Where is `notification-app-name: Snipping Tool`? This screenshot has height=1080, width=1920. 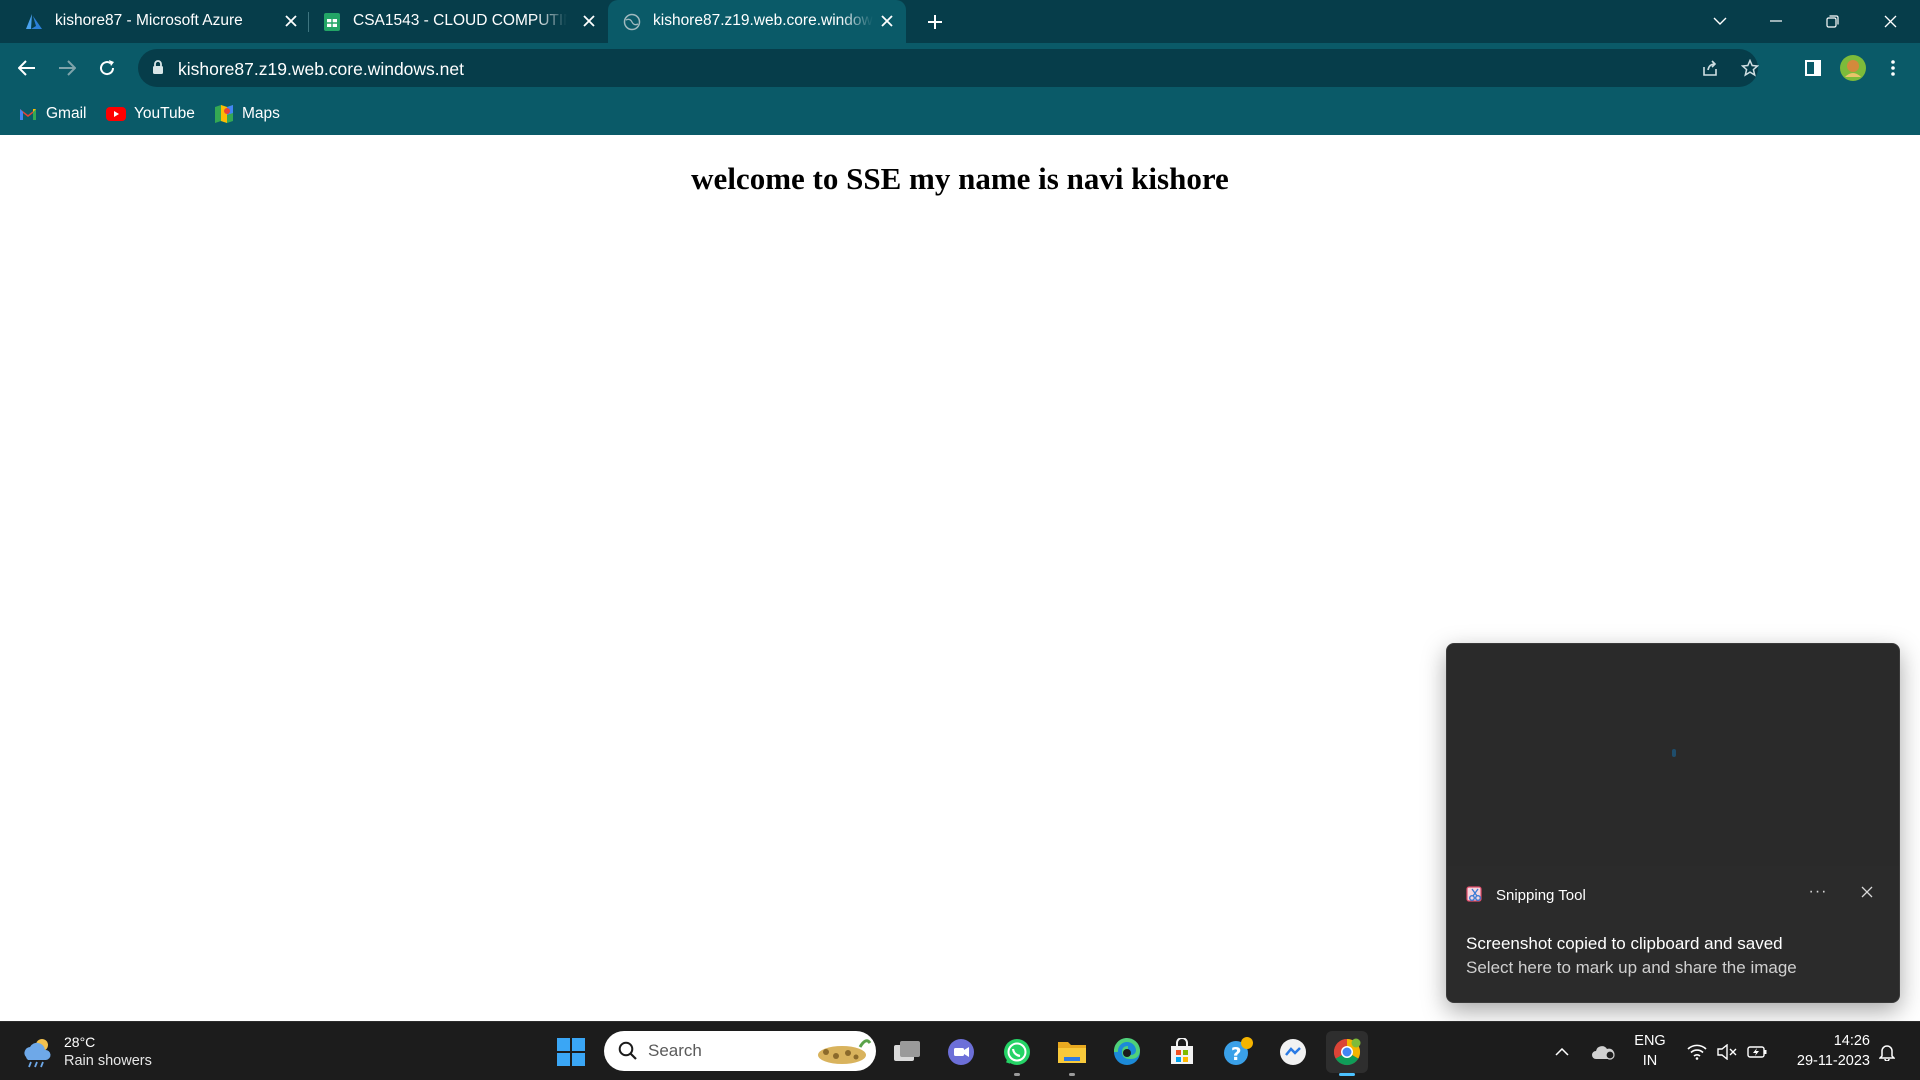 notification-app-name: Snipping Tool is located at coordinates (1541, 895).